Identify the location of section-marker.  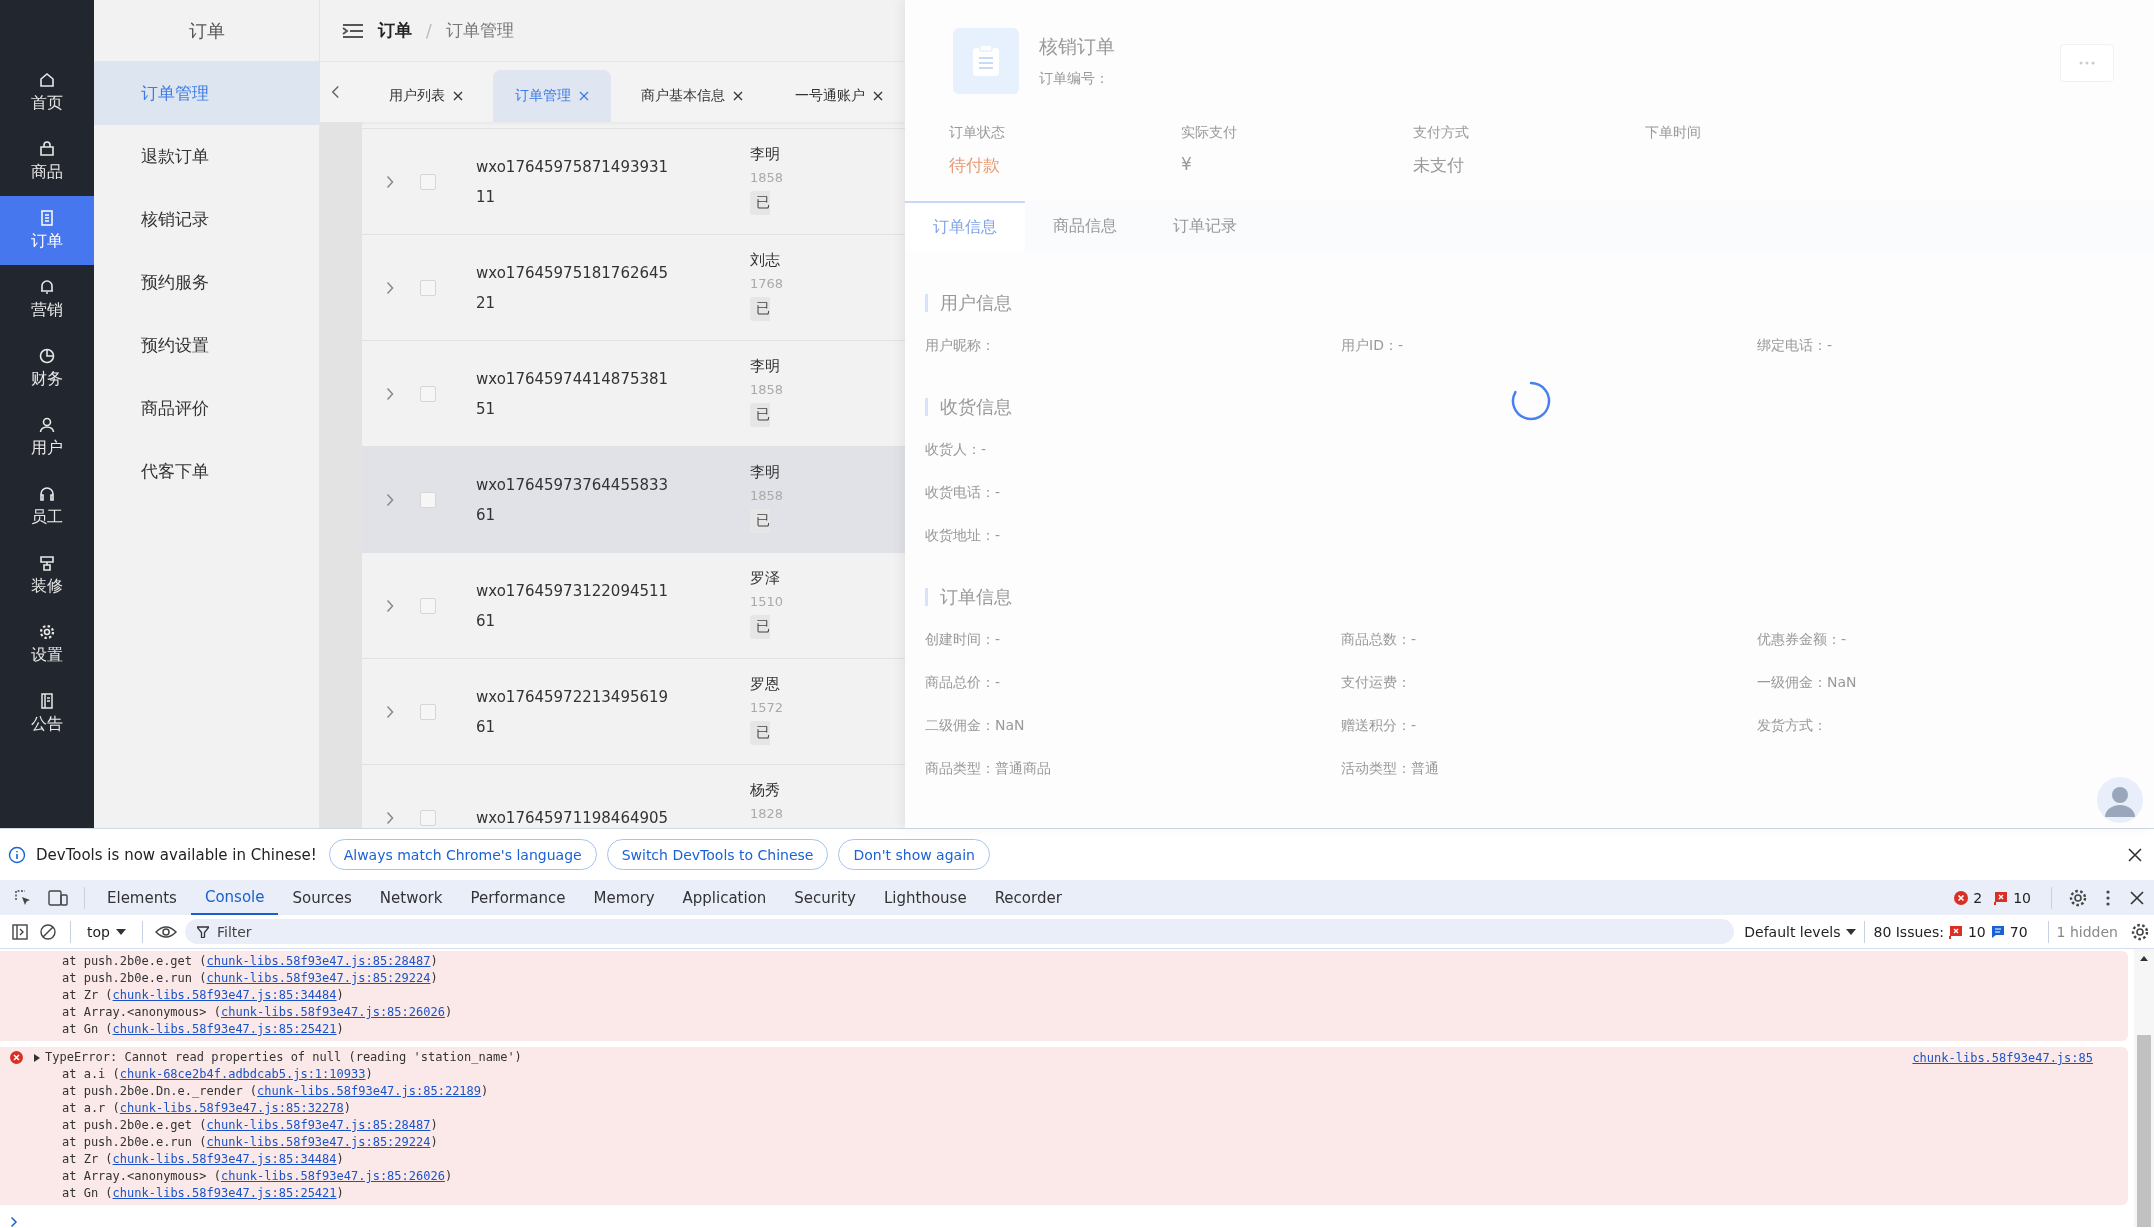
(926, 303).